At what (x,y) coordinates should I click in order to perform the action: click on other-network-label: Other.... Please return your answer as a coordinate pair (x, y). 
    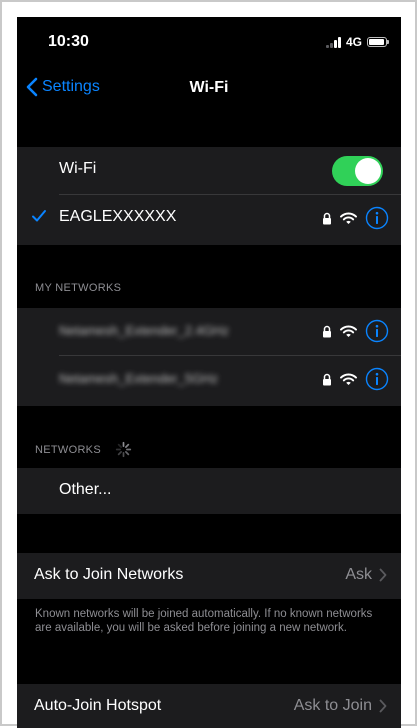
    Looking at the image, I should click on (85, 489).